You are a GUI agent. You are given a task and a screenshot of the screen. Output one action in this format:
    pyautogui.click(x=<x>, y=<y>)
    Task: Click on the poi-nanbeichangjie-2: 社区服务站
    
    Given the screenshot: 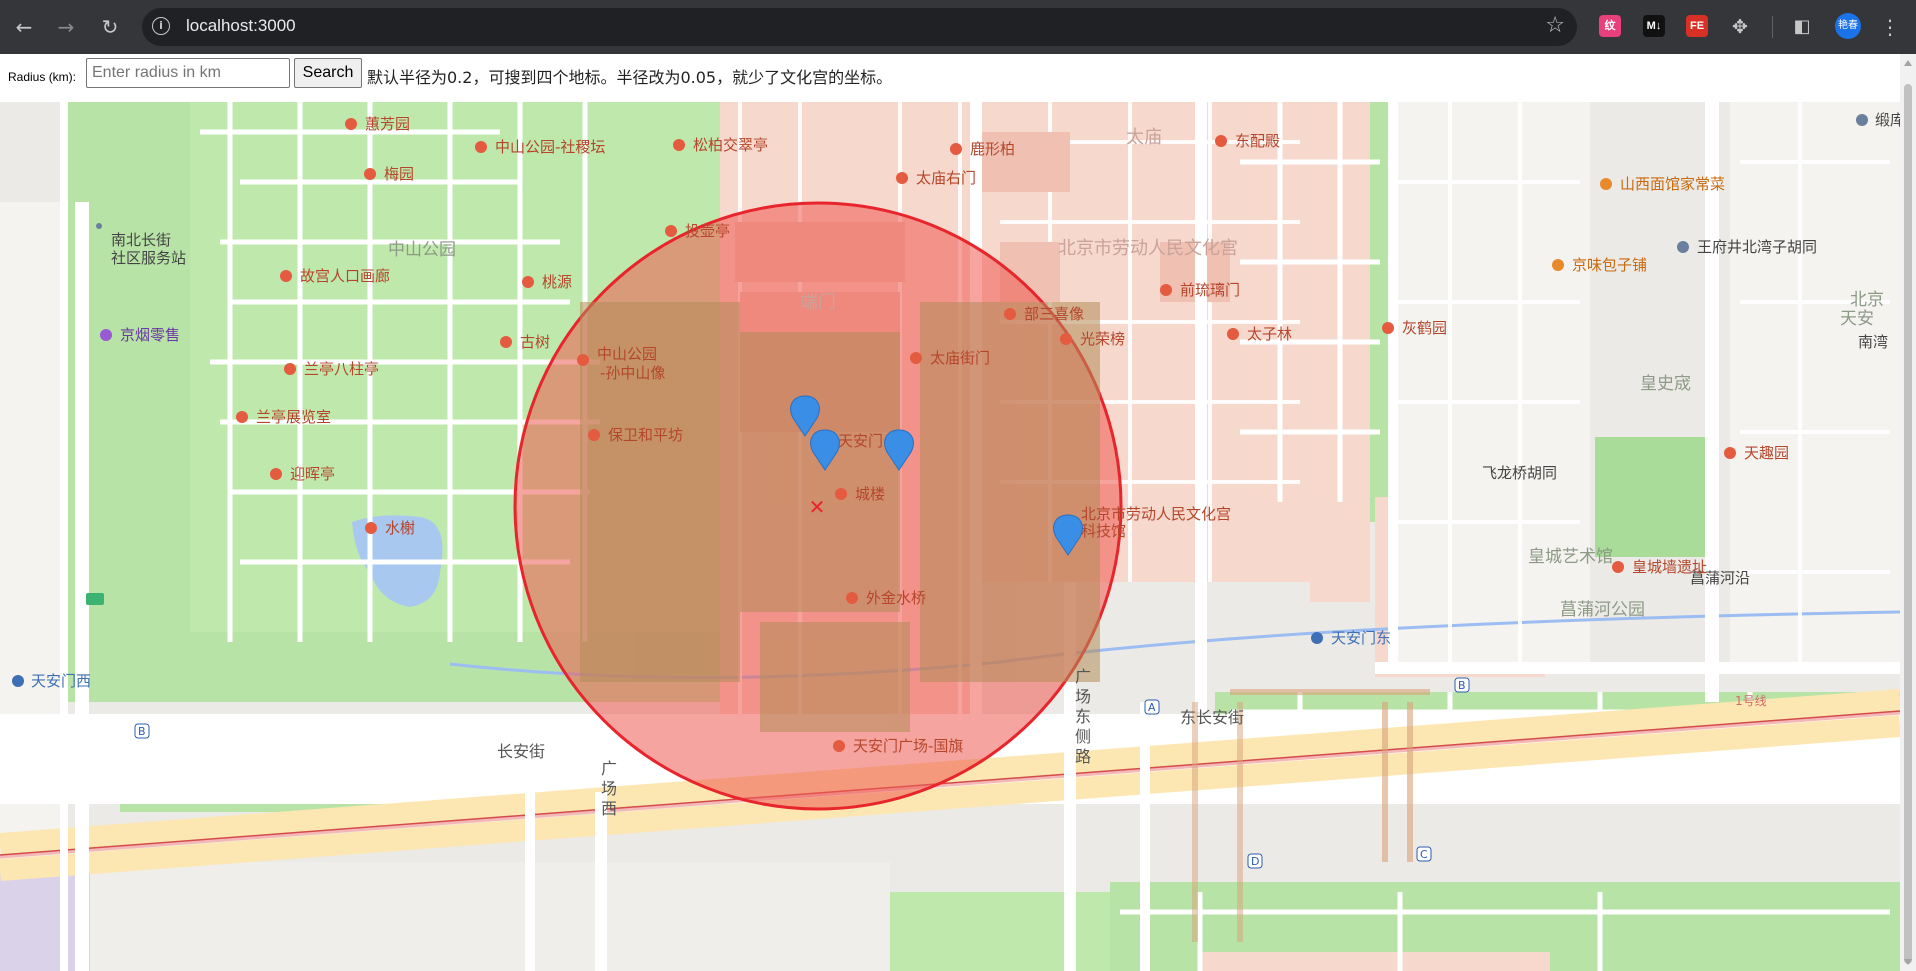 What is the action you would take?
    pyautogui.click(x=148, y=258)
    